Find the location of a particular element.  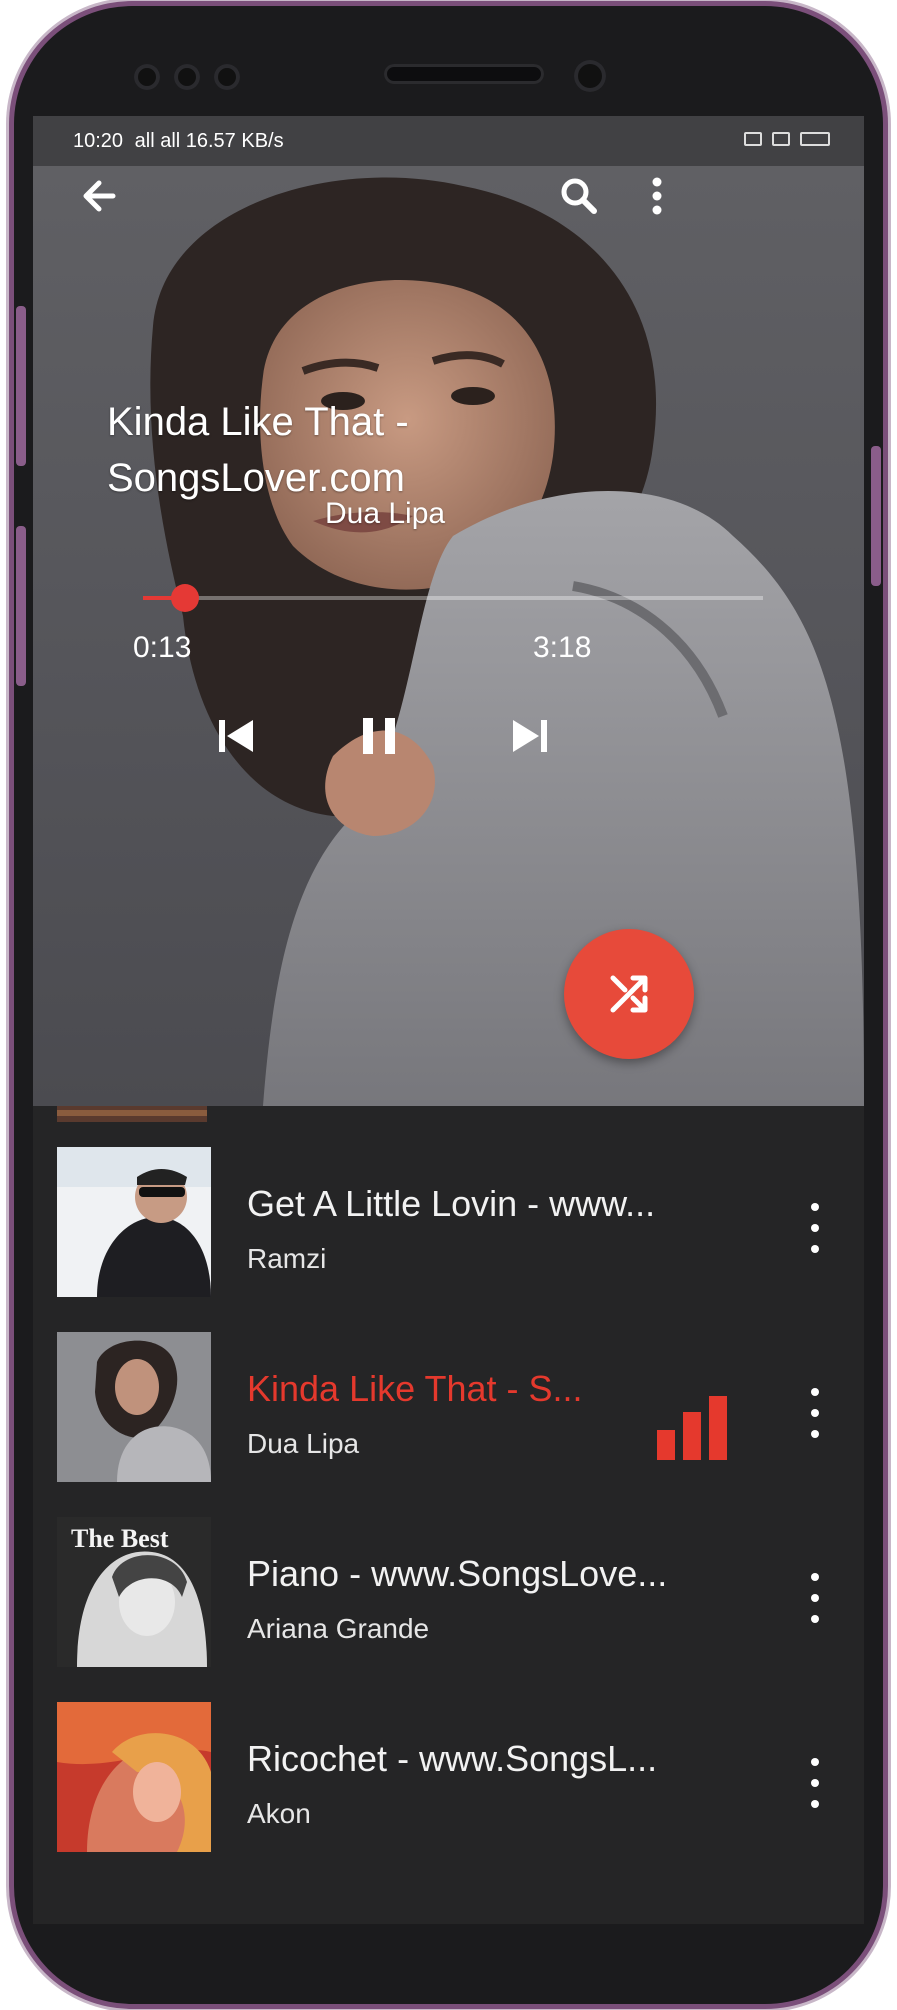

pause-icon is located at coordinates (379, 736).